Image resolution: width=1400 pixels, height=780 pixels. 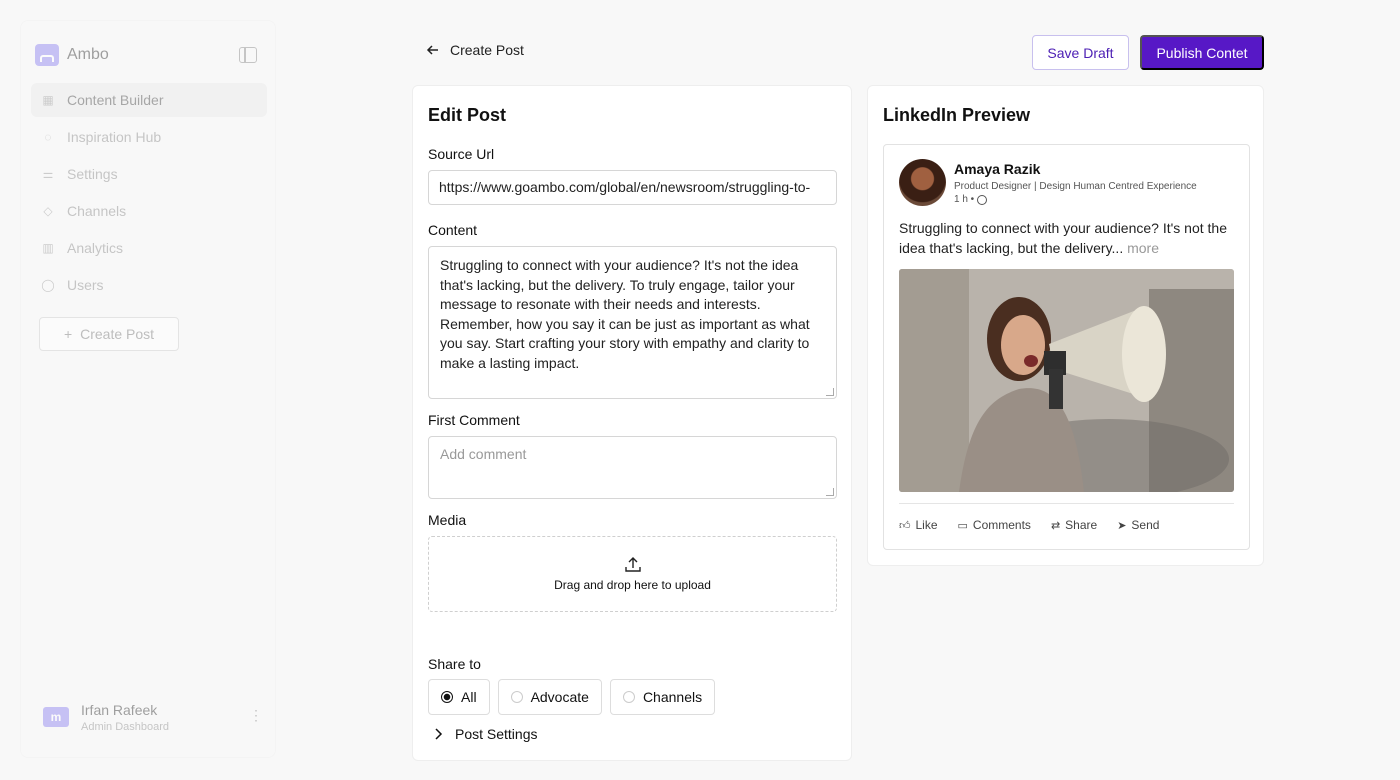 What do you see at coordinates (922, 182) in the screenshot?
I see `author-avatar` at bounding box center [922, 182].